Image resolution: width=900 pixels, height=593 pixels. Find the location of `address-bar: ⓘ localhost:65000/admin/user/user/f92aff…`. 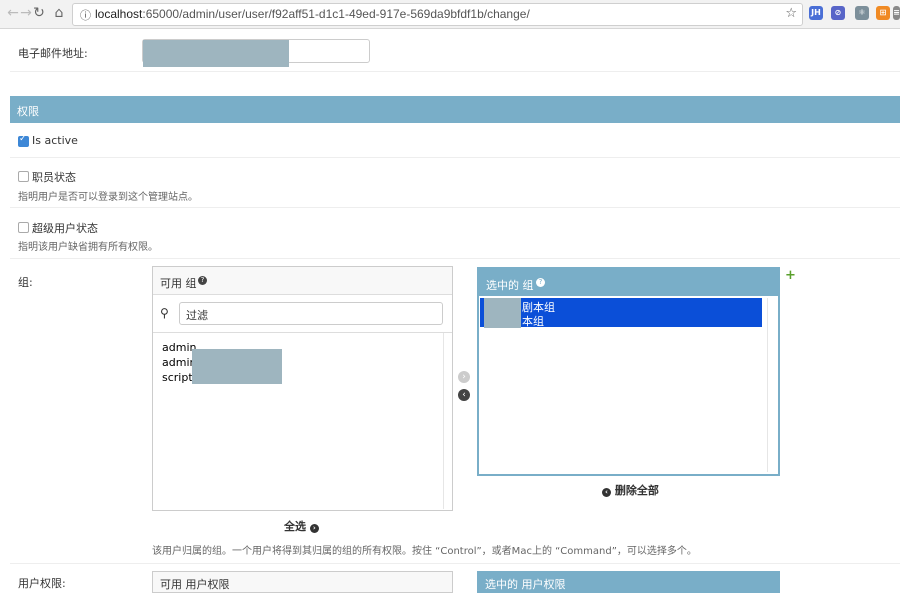

address-bar: ⓘ localhost:65000/admin/user/user/f92aff… is located at coordinates (437, 14).